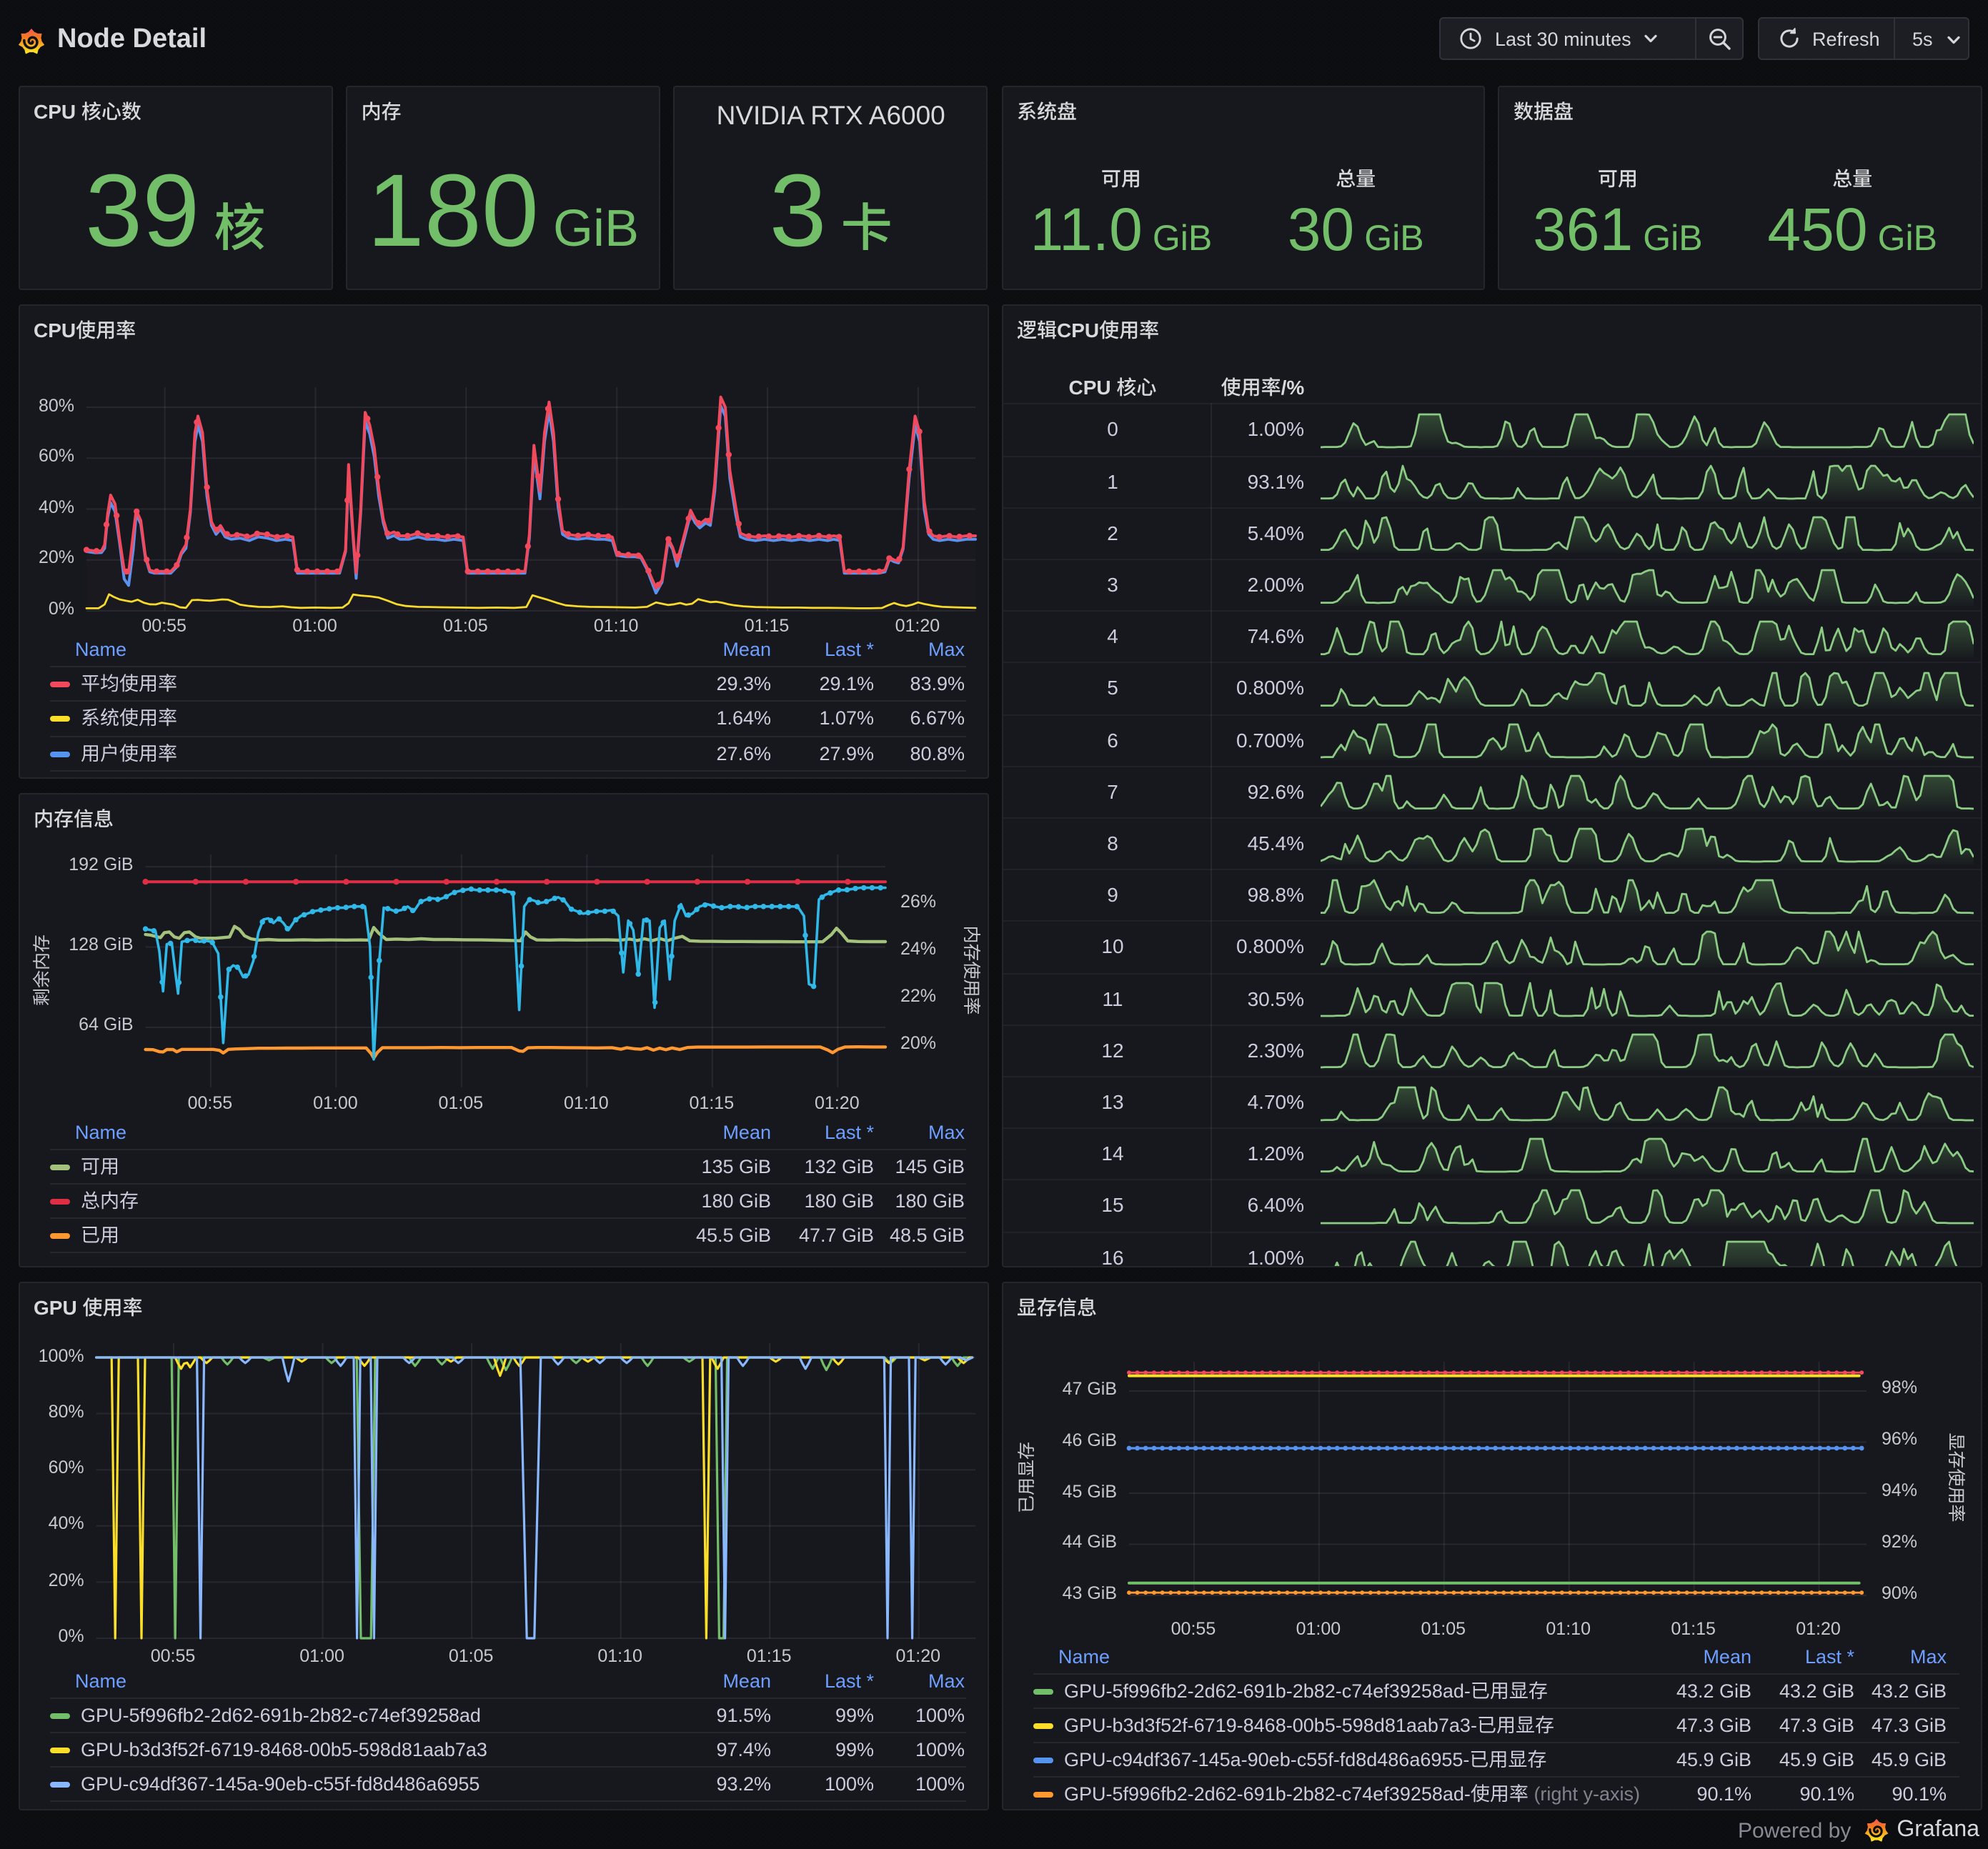  I want to click on cpu-usage-cell: 1.20%, so click(1275, 1153).